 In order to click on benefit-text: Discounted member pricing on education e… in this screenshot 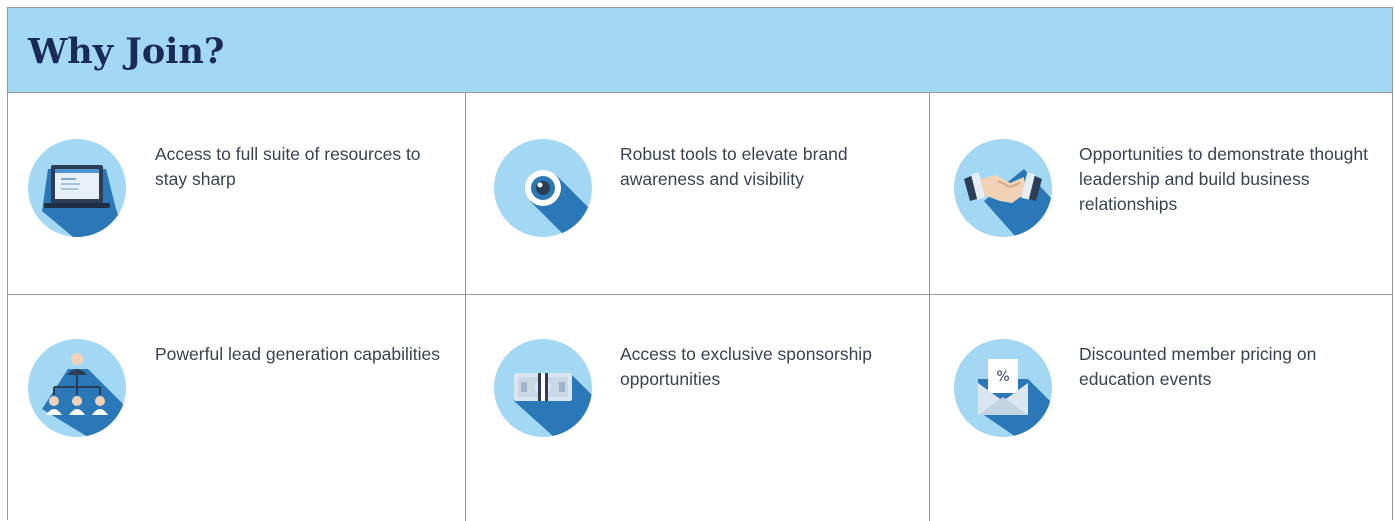, I will do `click(1198, 366)`.